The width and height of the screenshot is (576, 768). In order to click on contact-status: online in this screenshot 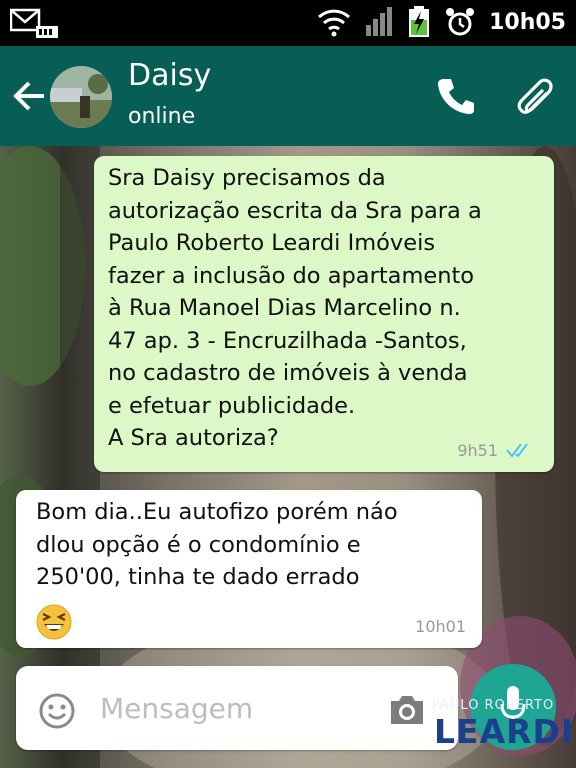, I will do `click(162, 116)`.